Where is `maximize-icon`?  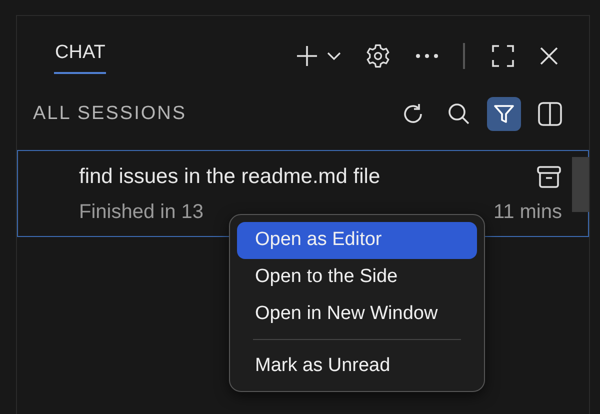
maximize-icon is located at coordinates (503, 56).